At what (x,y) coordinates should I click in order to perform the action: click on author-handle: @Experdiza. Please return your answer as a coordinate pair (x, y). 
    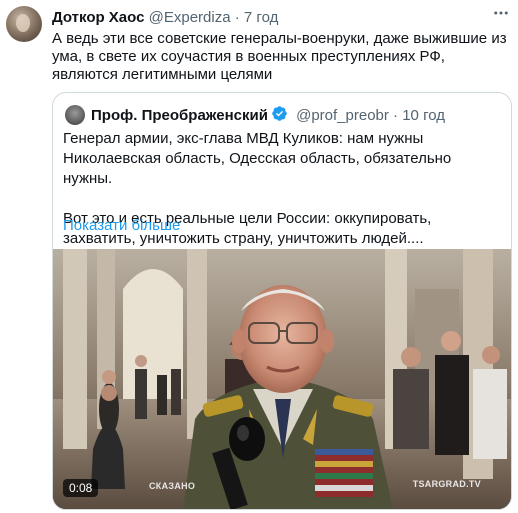
    Looking at the image, I should click on (190, 17).